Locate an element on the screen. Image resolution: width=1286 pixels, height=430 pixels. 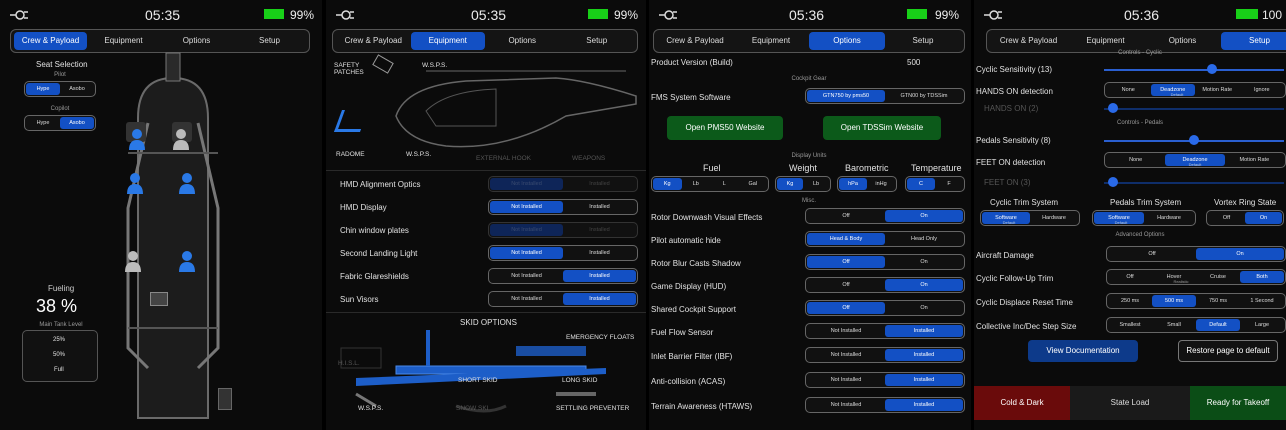
restore-default-button: Restore page to default is located at coordinates (1228, 351).